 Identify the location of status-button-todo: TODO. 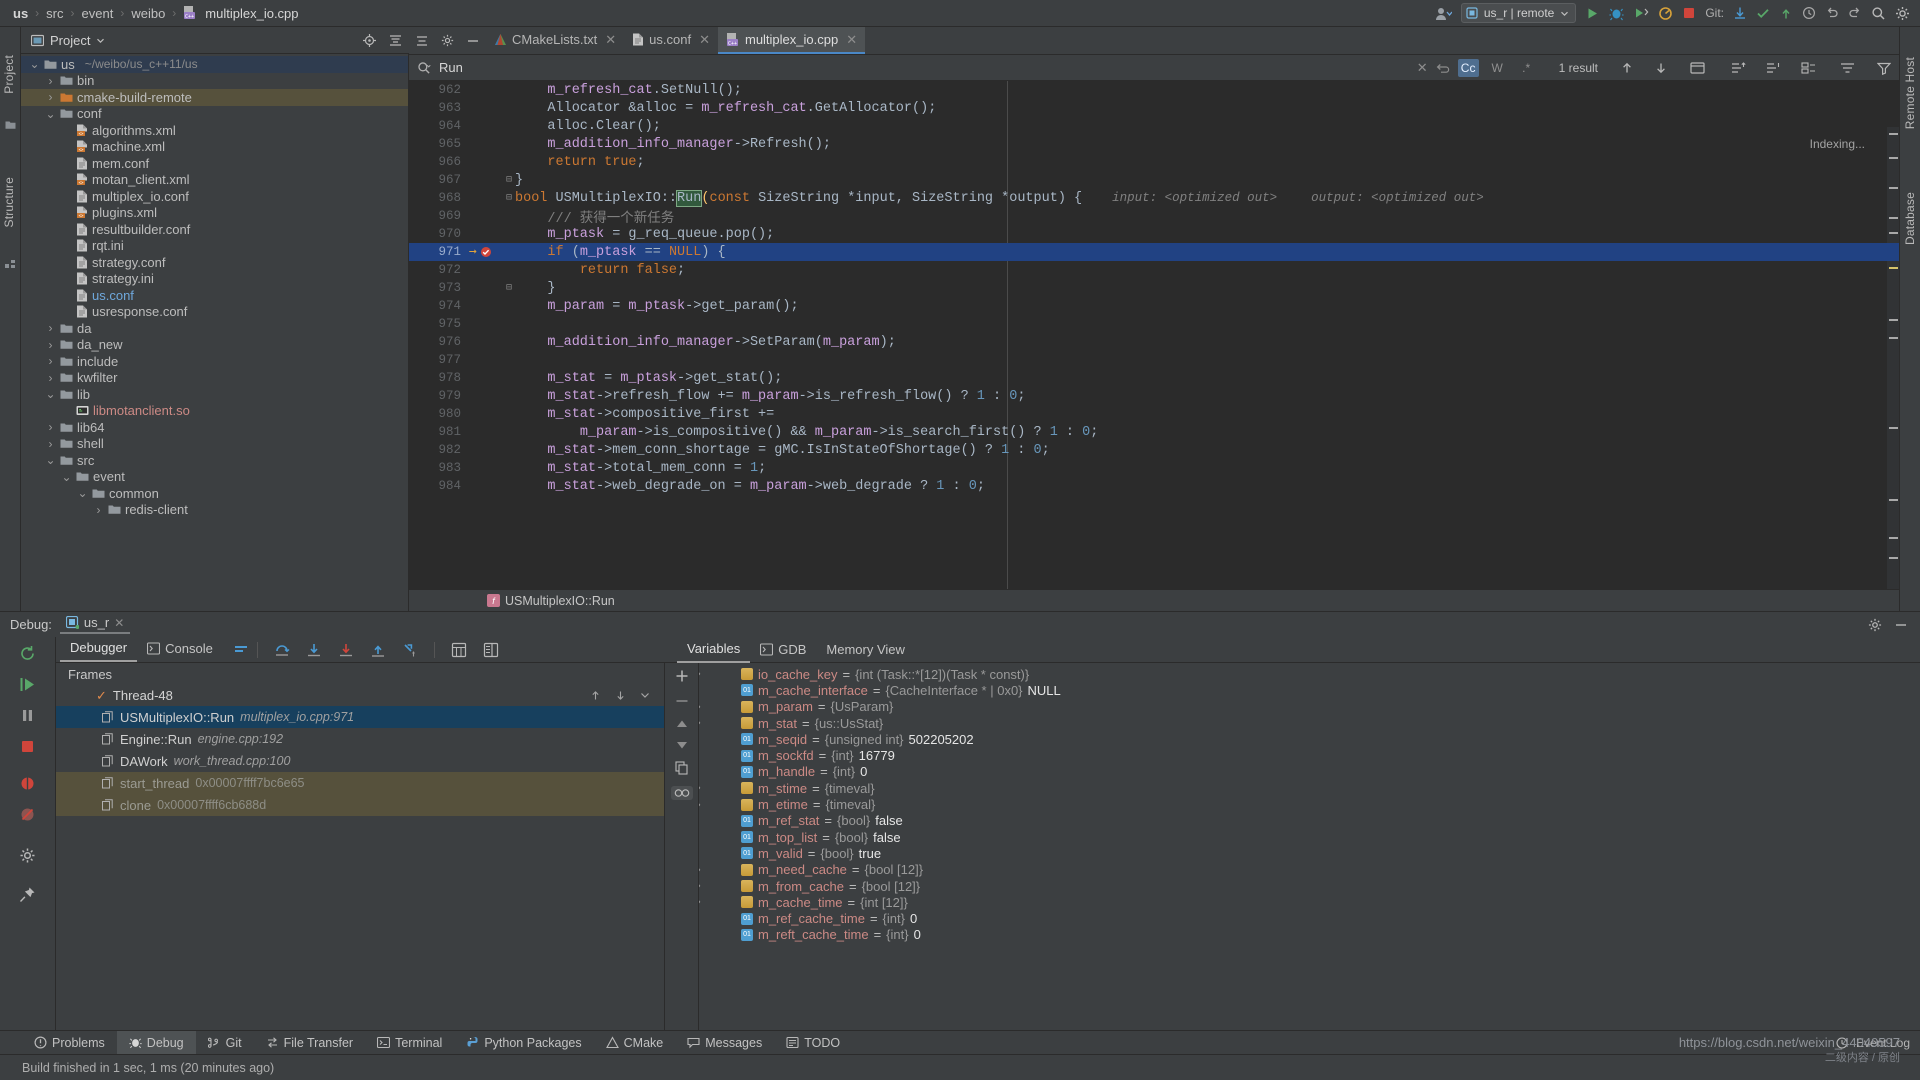
(813, 1043).